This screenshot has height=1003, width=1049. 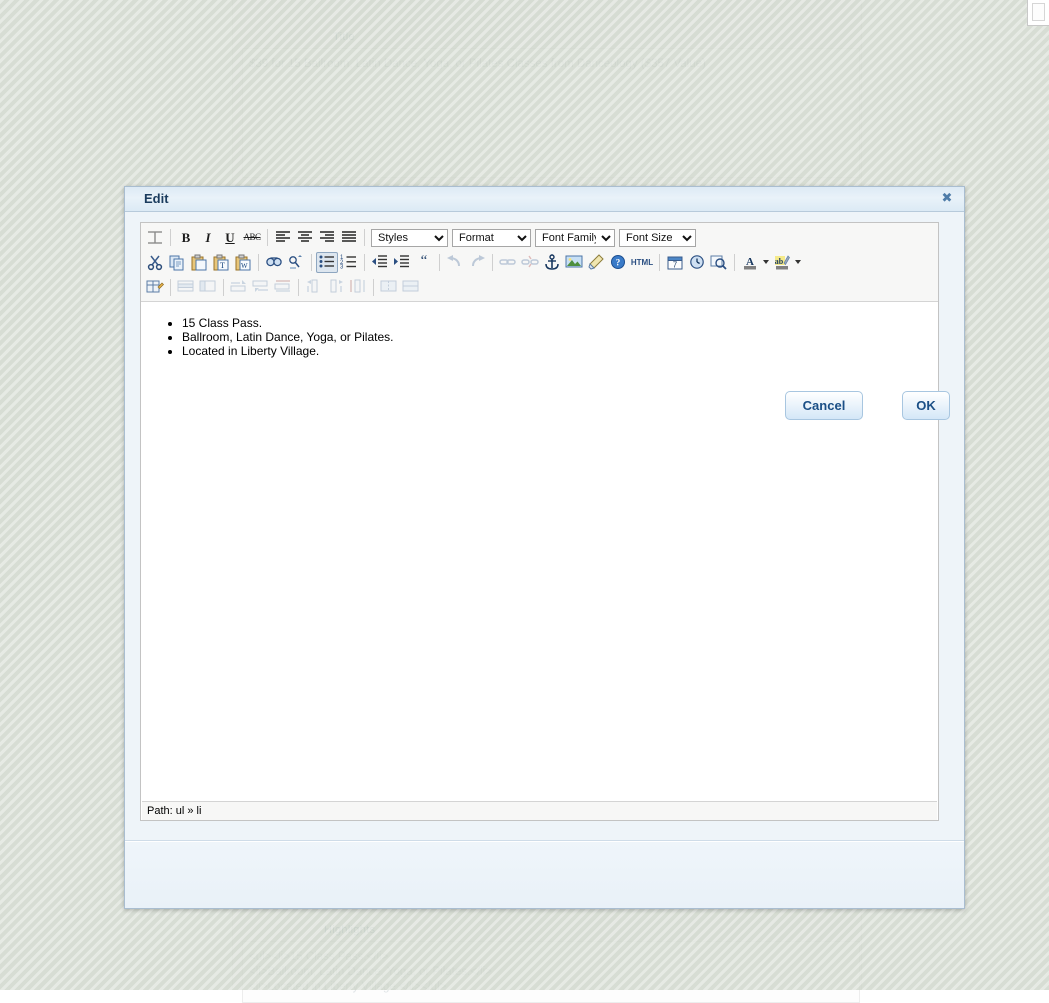 I want to click on svg-text: ab, so click(x=779, y=261).